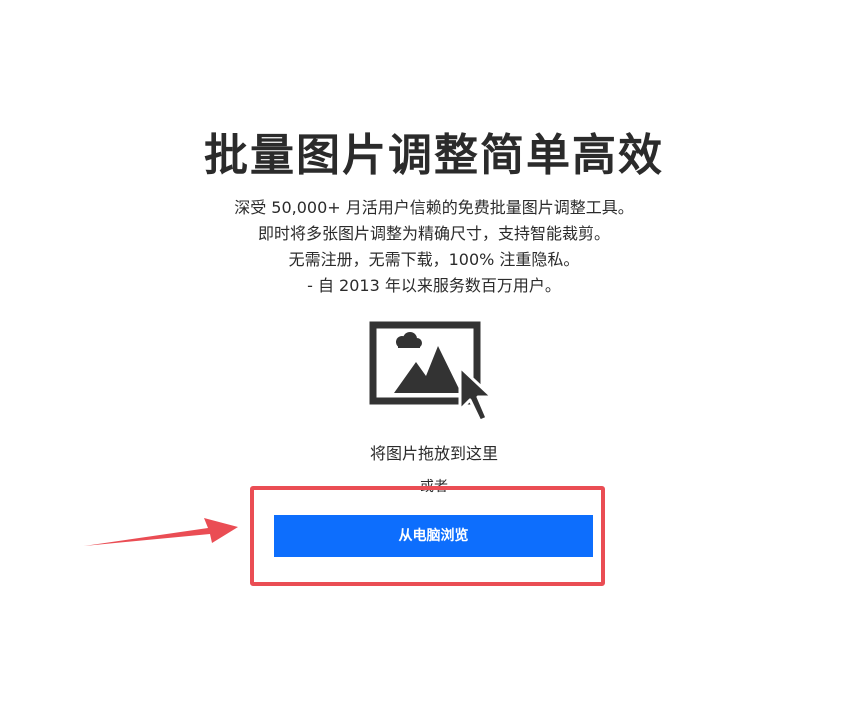 This screenshot has height=724, width=868. What do you see at coordinates (433, 536) in the screenshot?
I see `browse-from-computer-button: 从电脑浏览` at bounding box center [433, 536].